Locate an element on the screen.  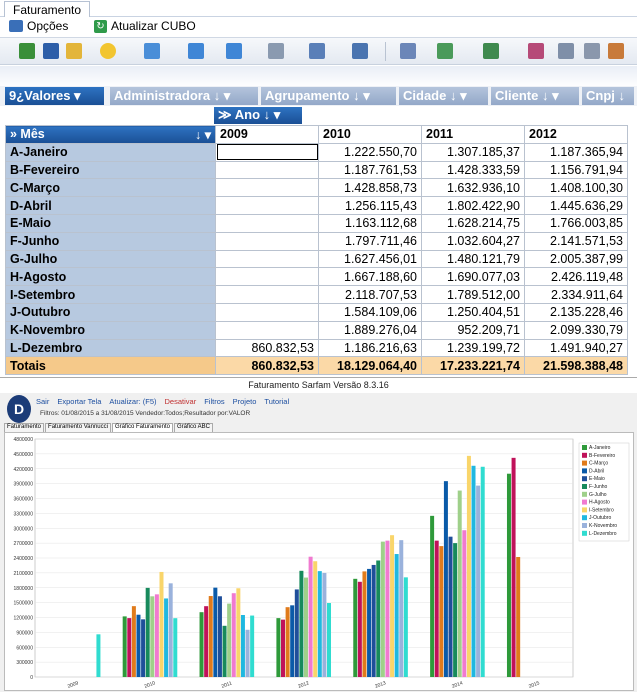
filter-cidade: Cidade ↓ ▾ is located at coordinates (443, 96).